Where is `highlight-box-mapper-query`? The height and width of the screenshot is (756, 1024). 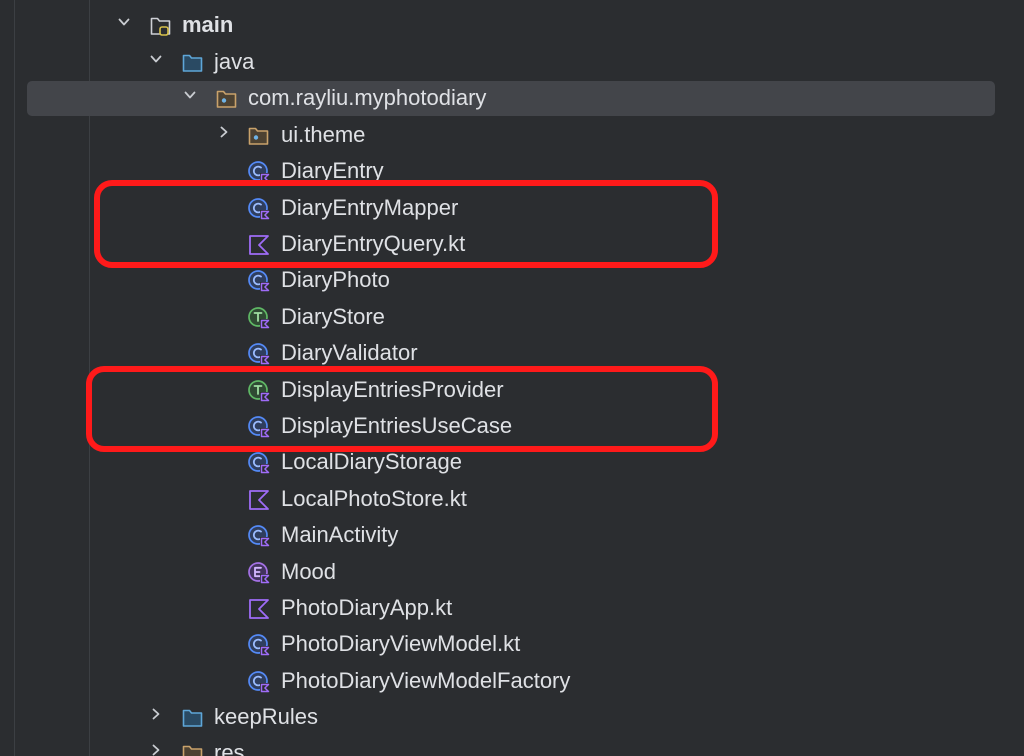
highlight-box-mapper-query is located at coordinates (406, 224).